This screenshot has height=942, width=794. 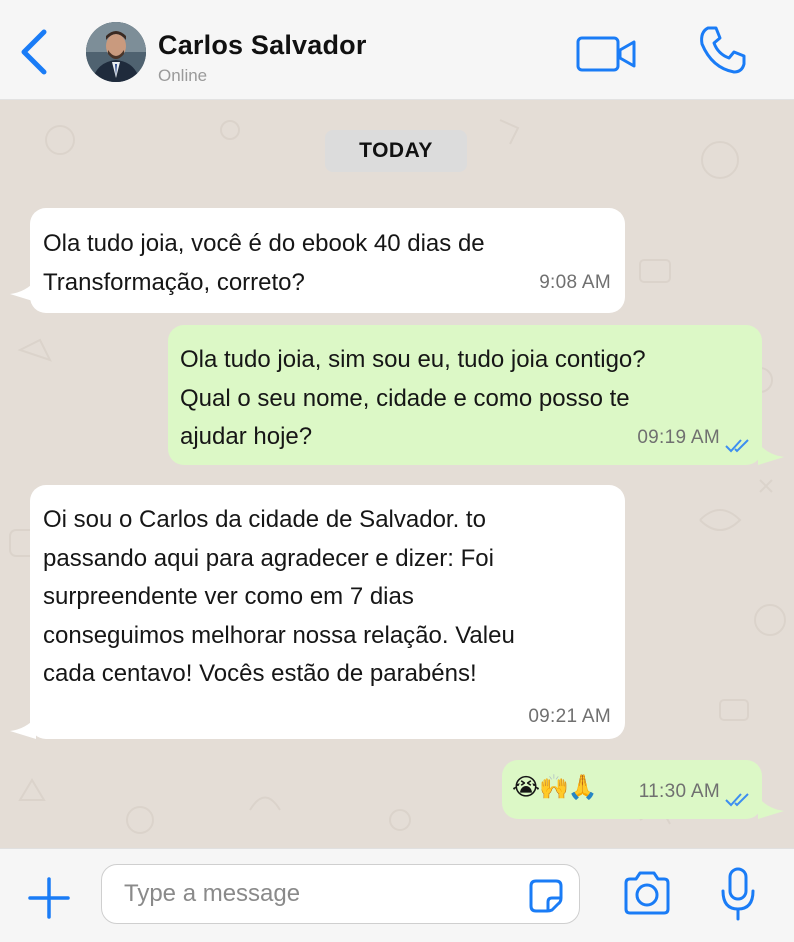 I want to click on contact-photo, so click(x=116, y=52).